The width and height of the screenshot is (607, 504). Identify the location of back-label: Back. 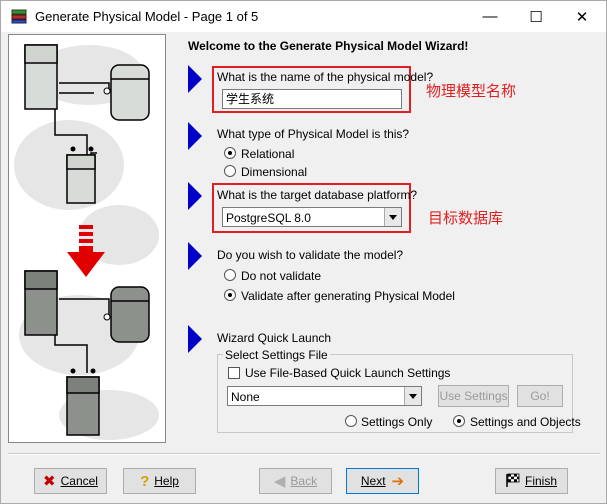
(304, 481).